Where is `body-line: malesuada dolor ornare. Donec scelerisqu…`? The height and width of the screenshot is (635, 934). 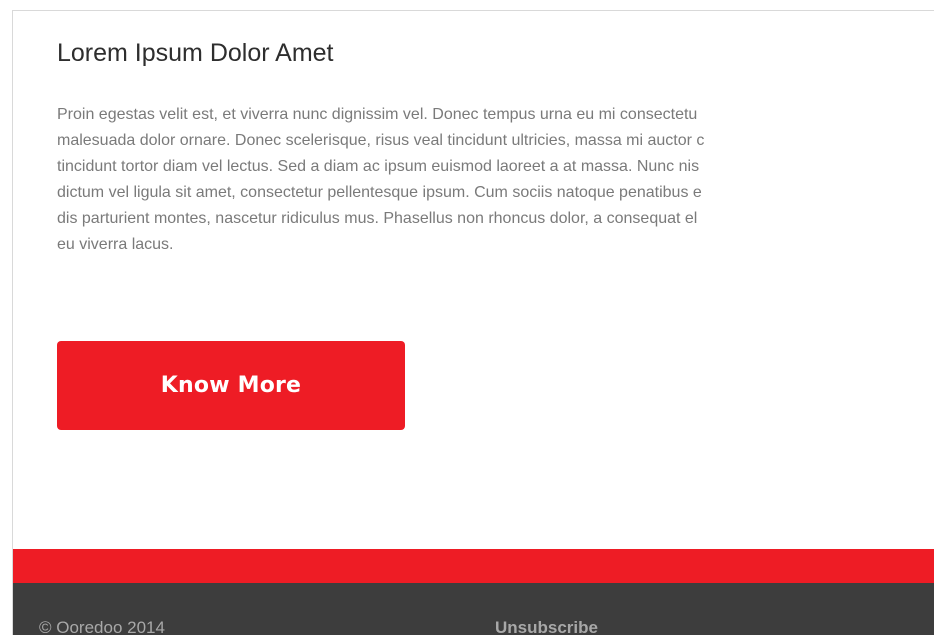
body-line: malesuada dolor ornare. Donec scelerisqu… is located at coordinates (381, 140).